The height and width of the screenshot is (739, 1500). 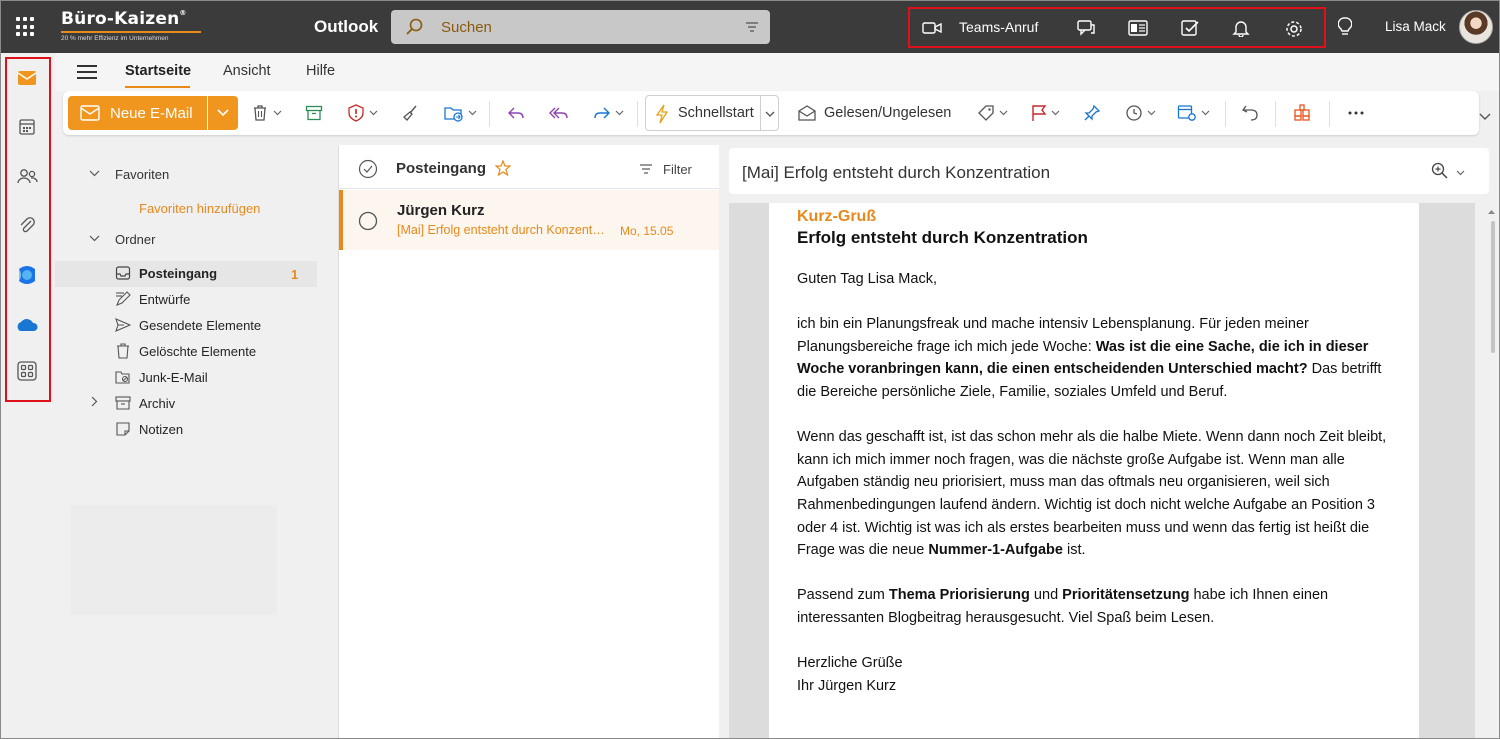 I want to click on archive-button, so click(x=314, y=113).